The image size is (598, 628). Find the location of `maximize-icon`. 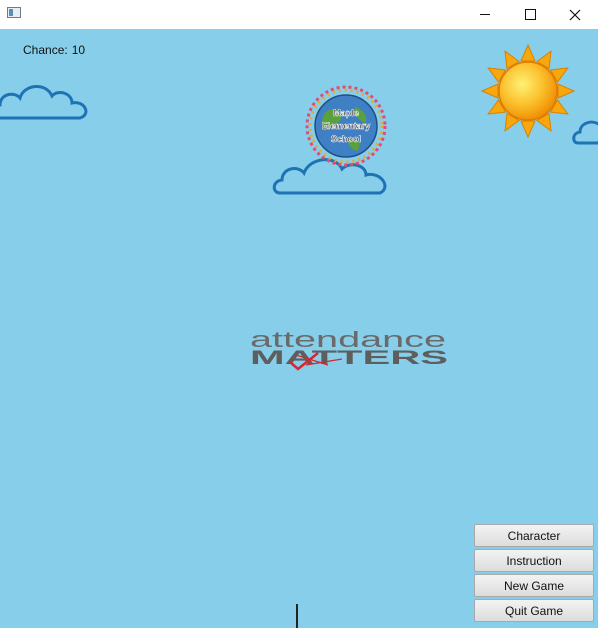

maximize-icon is located at coordinates (530, 14).